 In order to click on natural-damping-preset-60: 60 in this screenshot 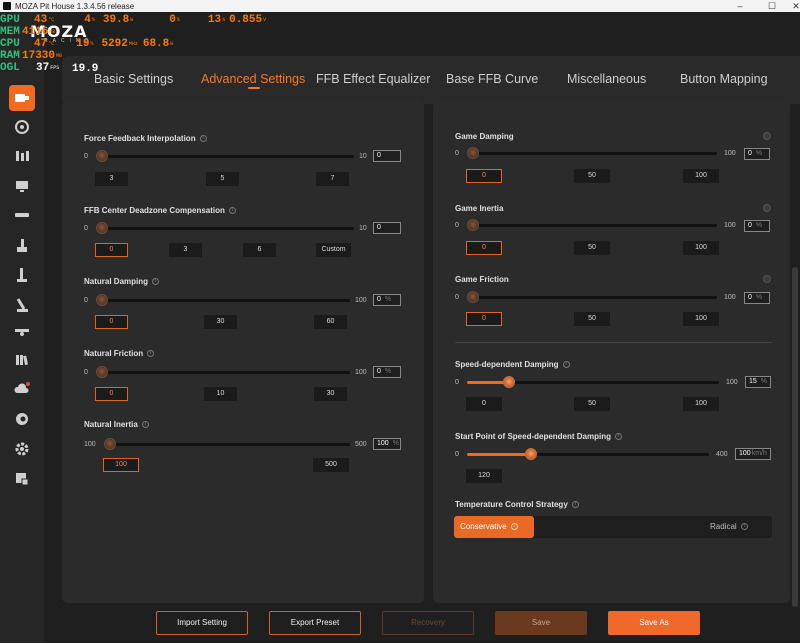, I will do `click(330, 322)`.